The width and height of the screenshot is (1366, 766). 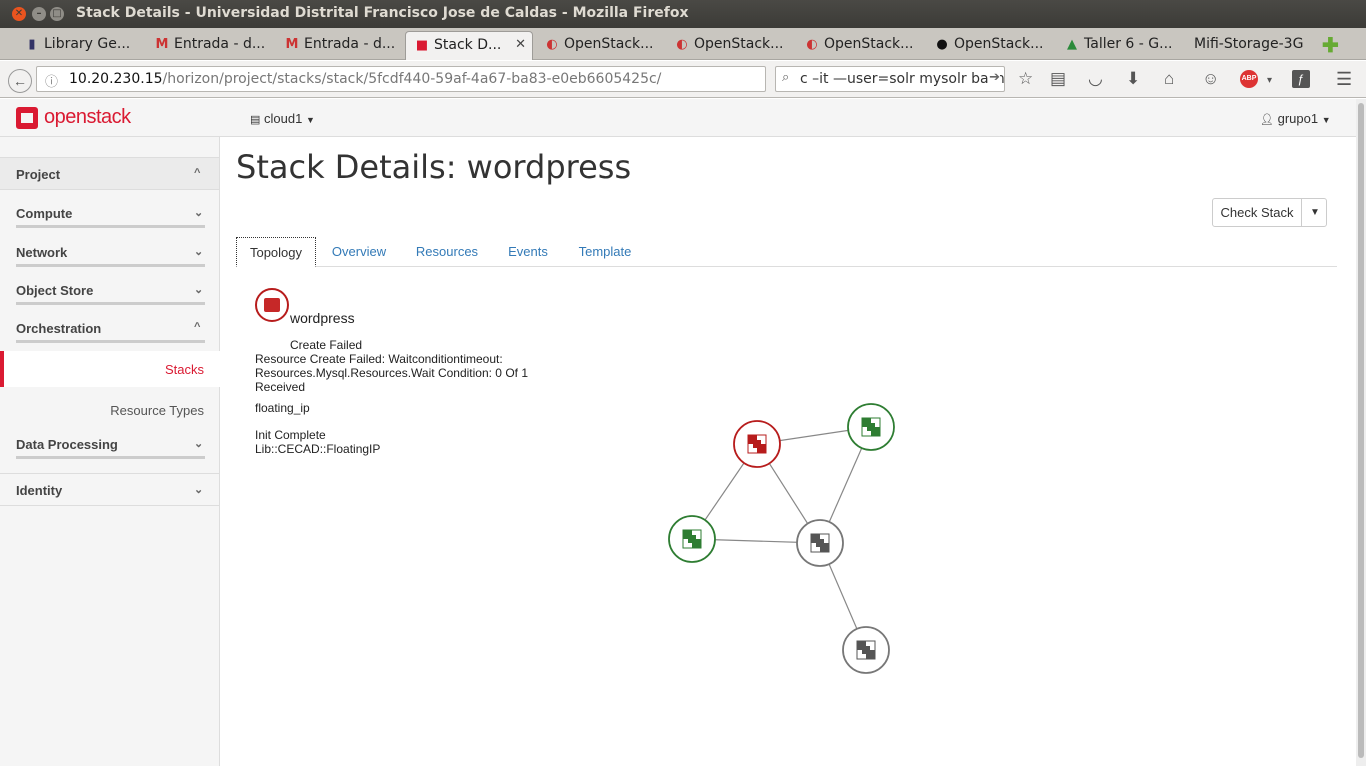 What do you see at coordinates (1250, 45) in the screenshot?
I see `browser-tab: Mifi-Storage-3G` at bounding box center [1250, 45].